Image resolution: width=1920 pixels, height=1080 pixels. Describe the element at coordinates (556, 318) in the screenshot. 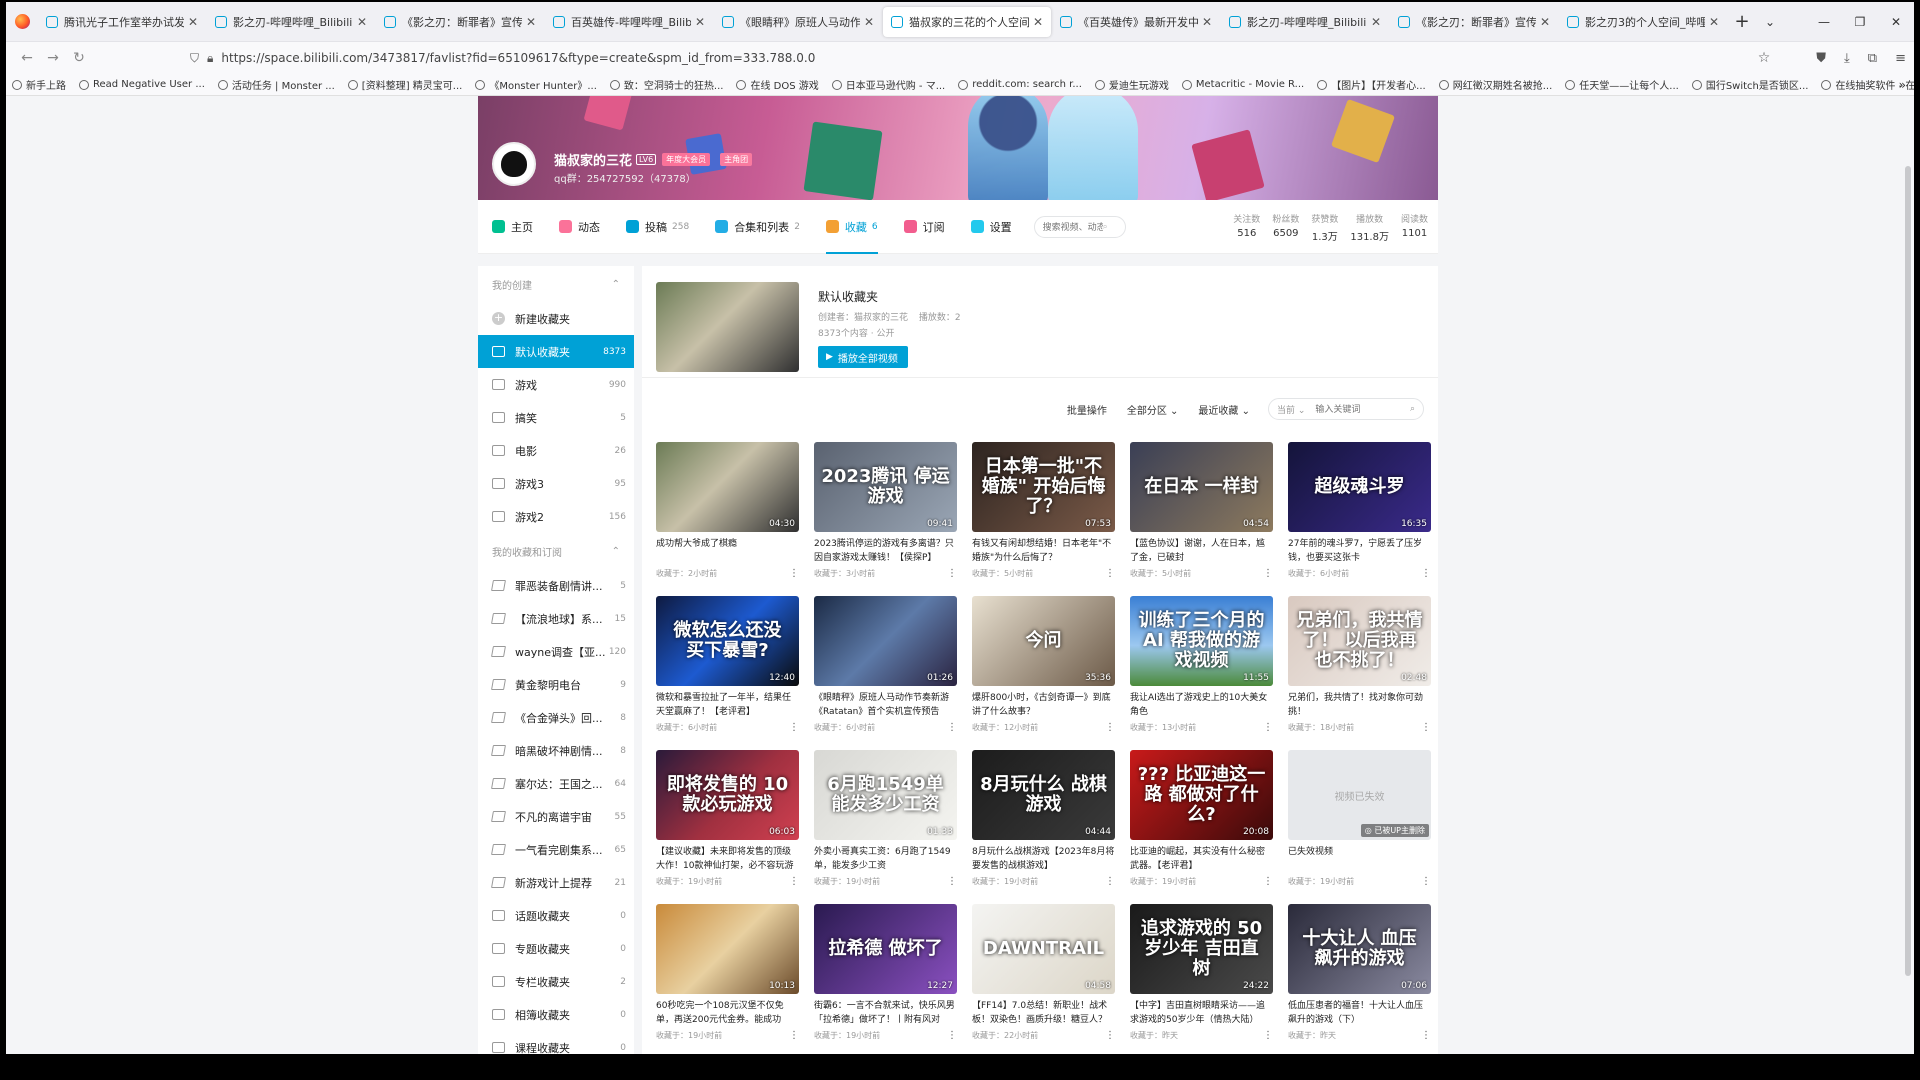

I see `new-folder-button: + 新建收藏夹` at that location.